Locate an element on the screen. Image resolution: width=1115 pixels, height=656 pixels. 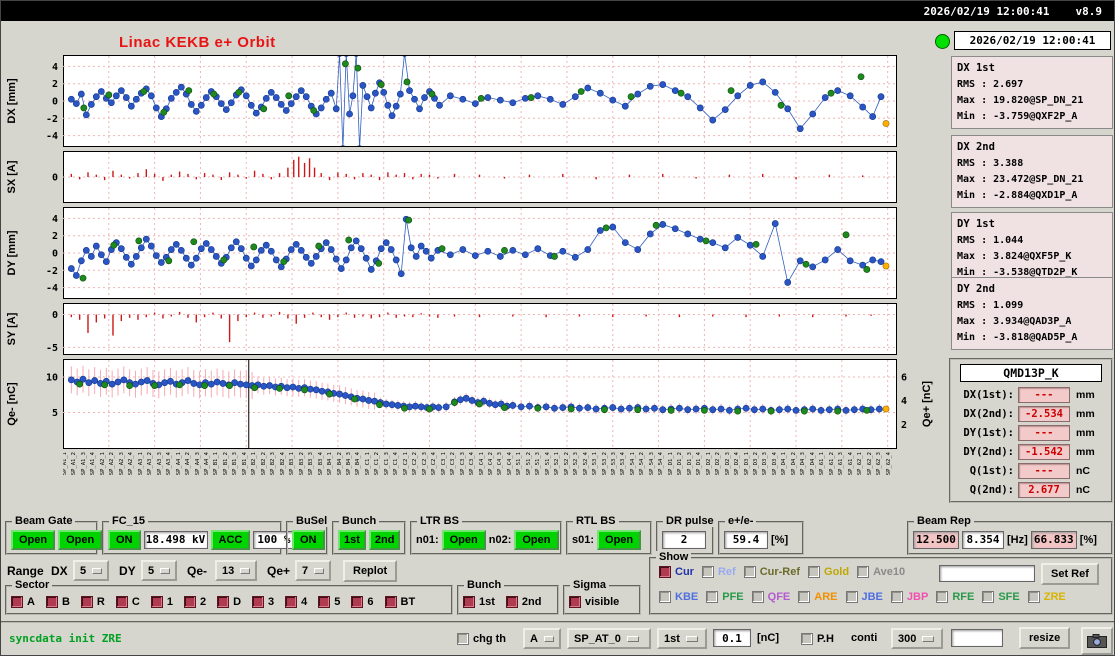
toggle-ref: Ref is located at coordinates (718, 572).